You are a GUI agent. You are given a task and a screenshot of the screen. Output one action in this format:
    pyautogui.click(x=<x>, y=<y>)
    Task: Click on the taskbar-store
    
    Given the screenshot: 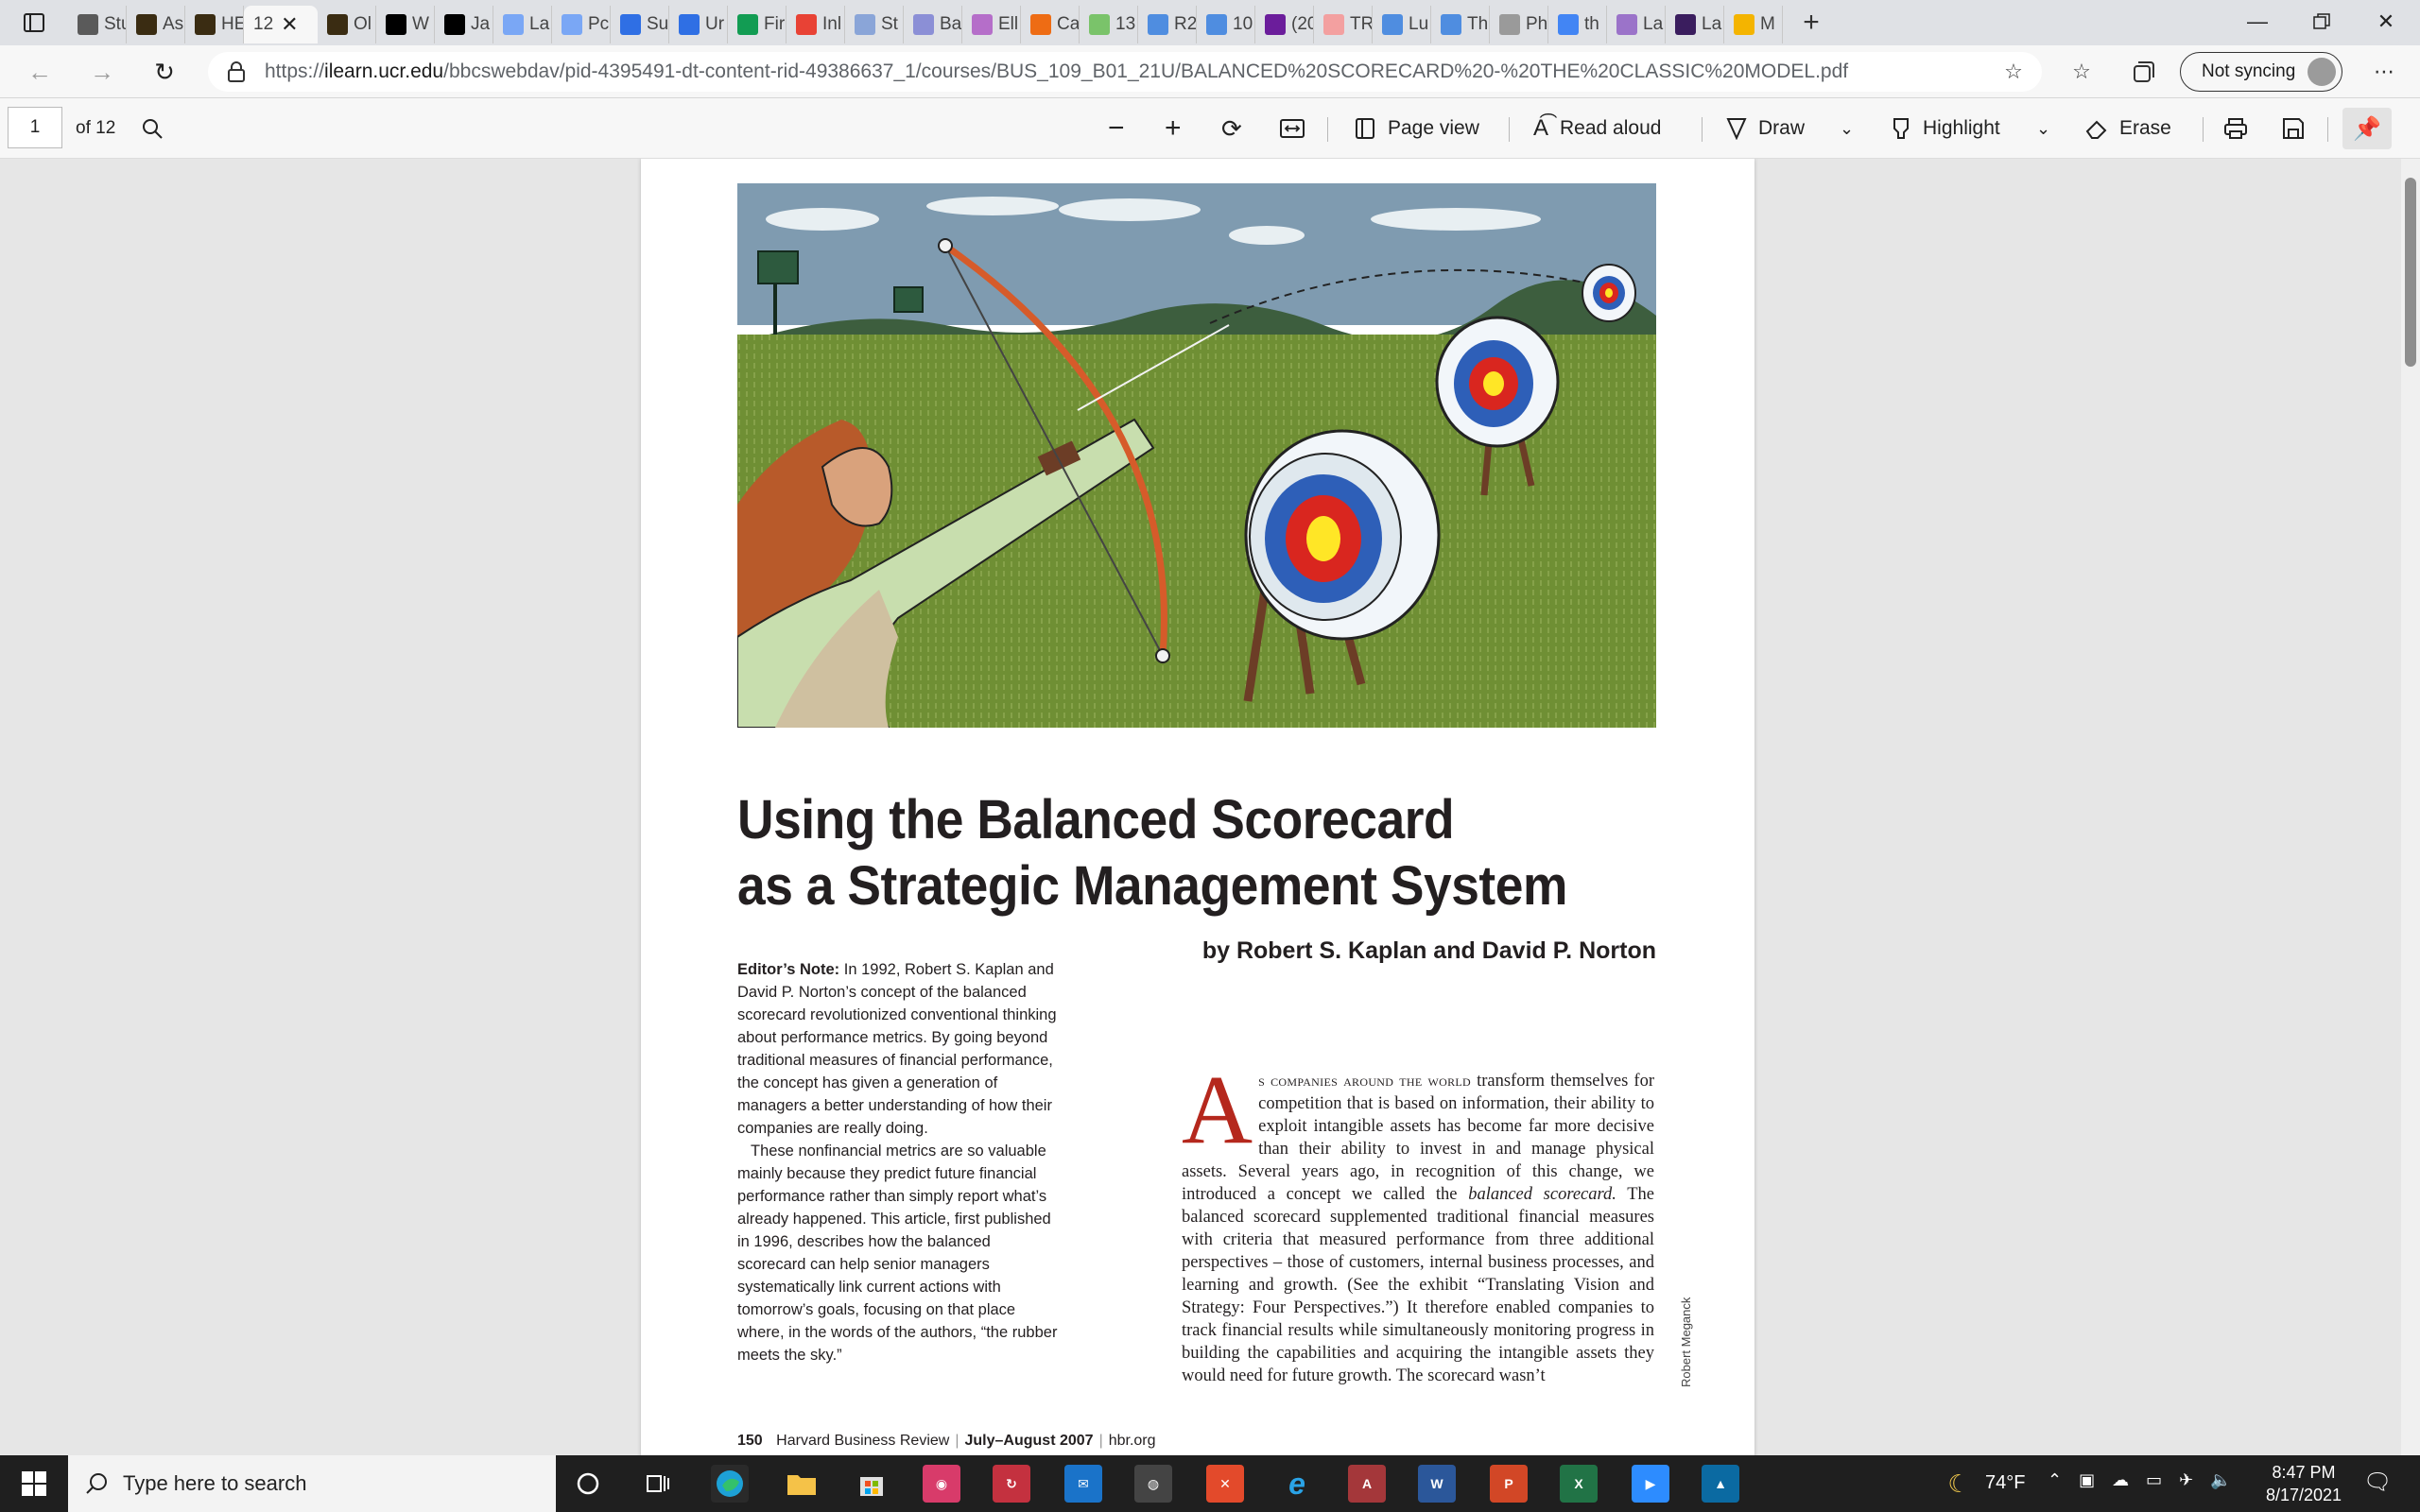 What is the action you would take?
    pyautogui.click(x=871, y=1484)
    